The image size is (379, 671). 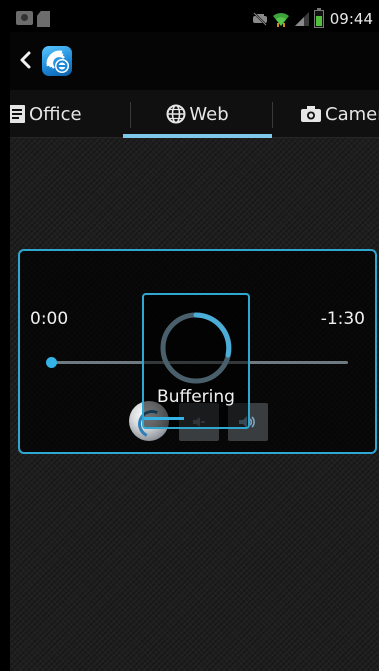 I want to click on remaining-time: -1:30, so click(x=342, y=319).